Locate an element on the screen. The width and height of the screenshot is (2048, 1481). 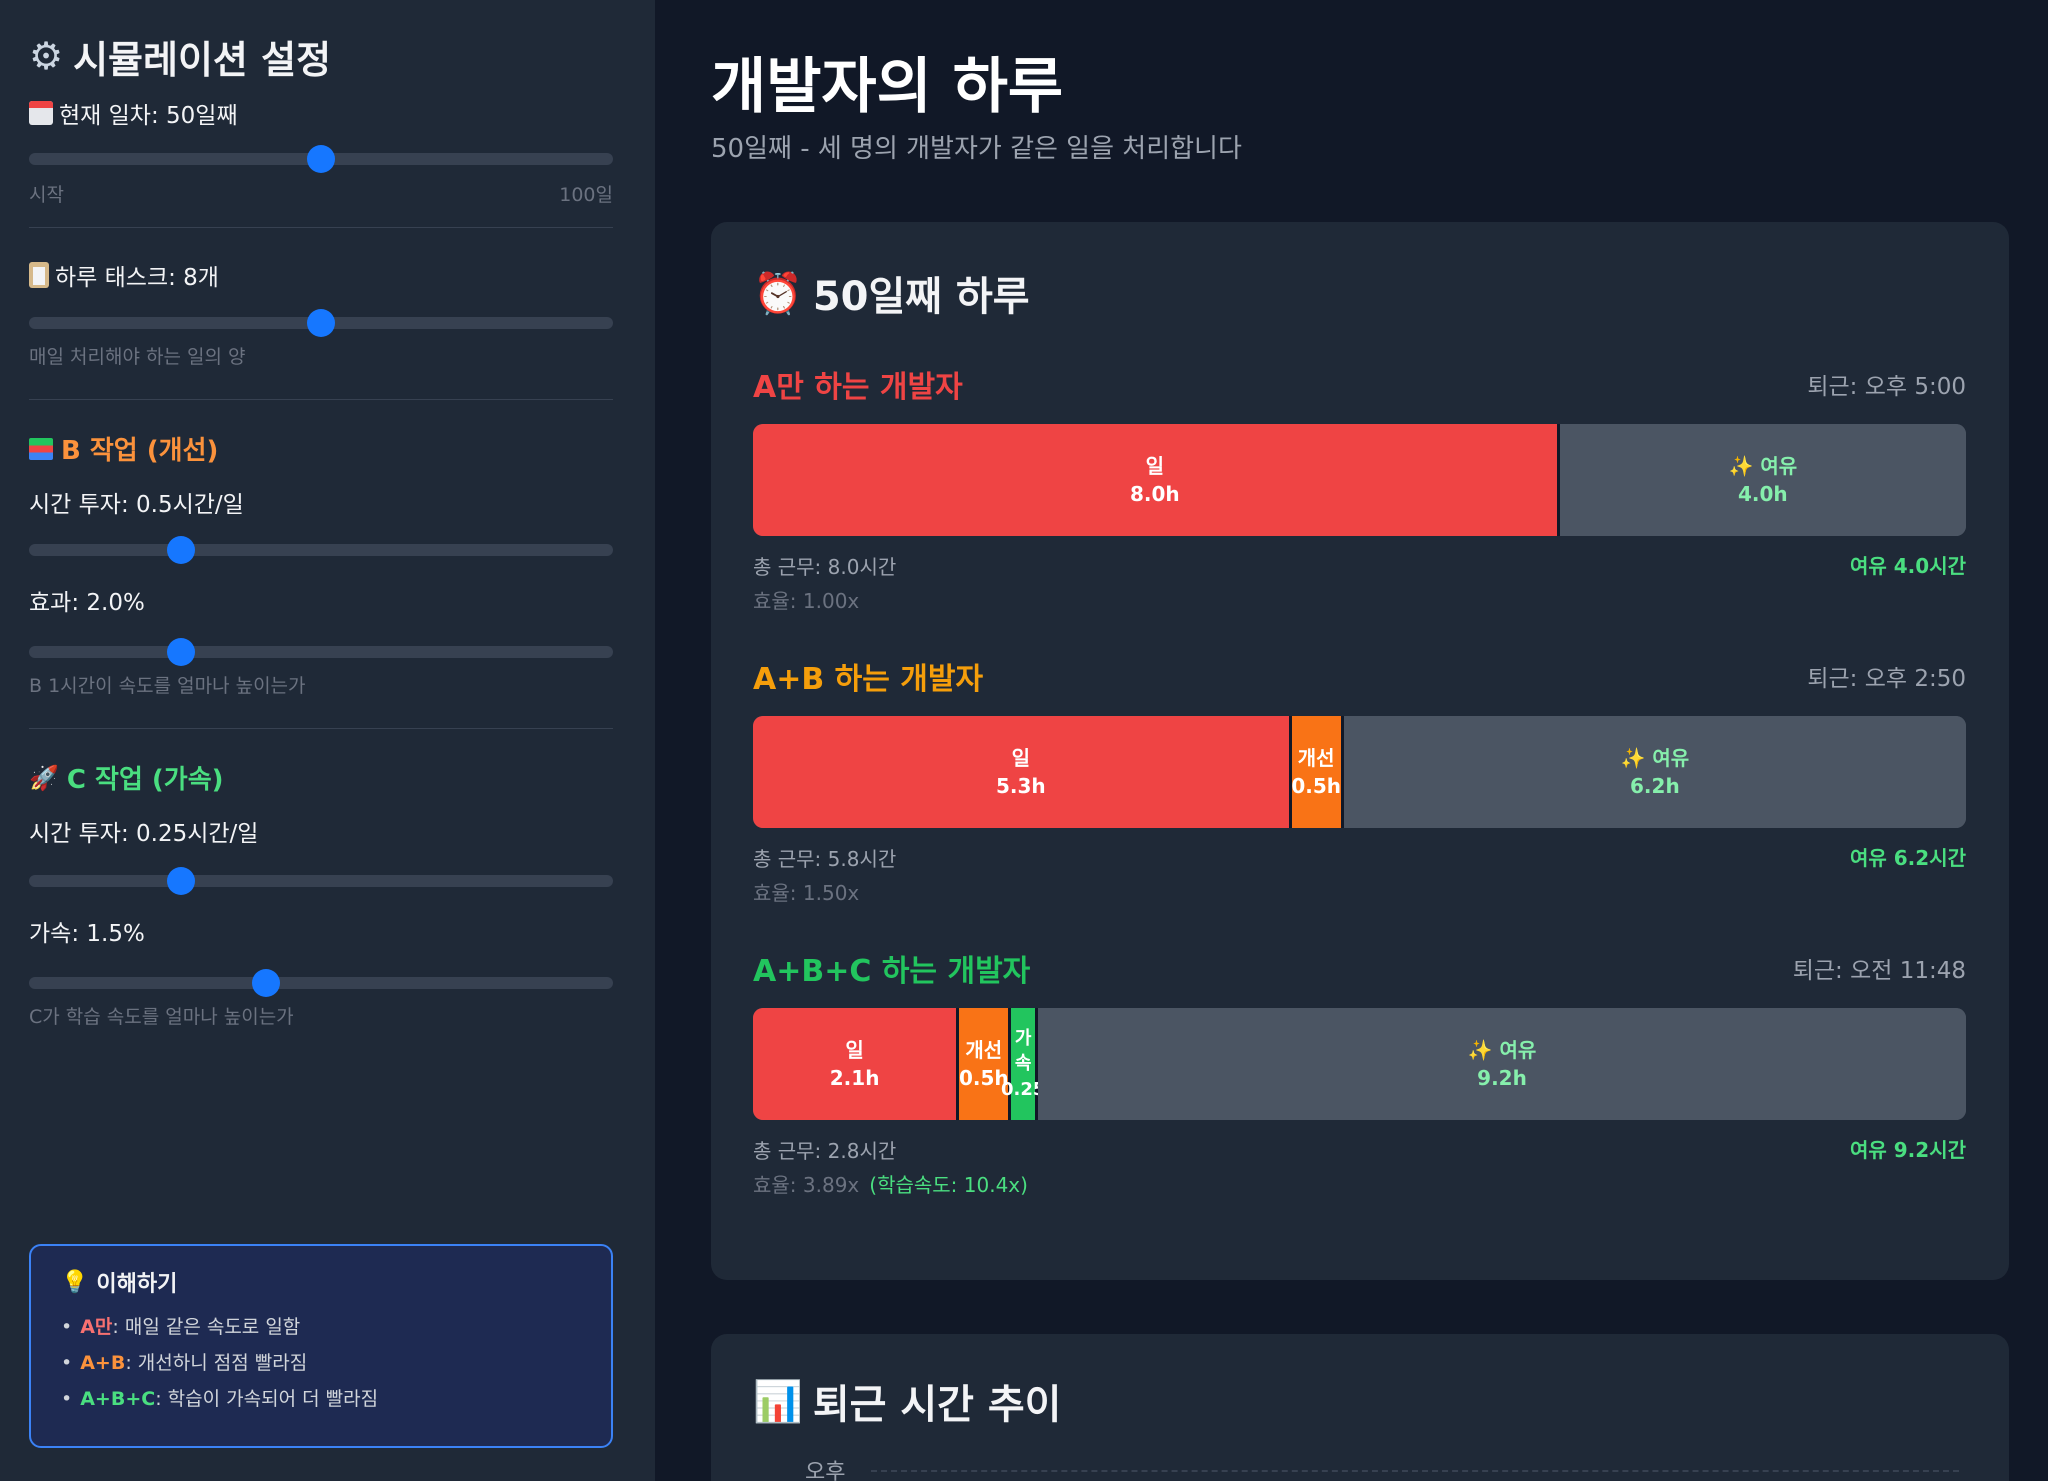
day-card-title: ⏰ 50일째 하루 is located at coordinates (891, 295).